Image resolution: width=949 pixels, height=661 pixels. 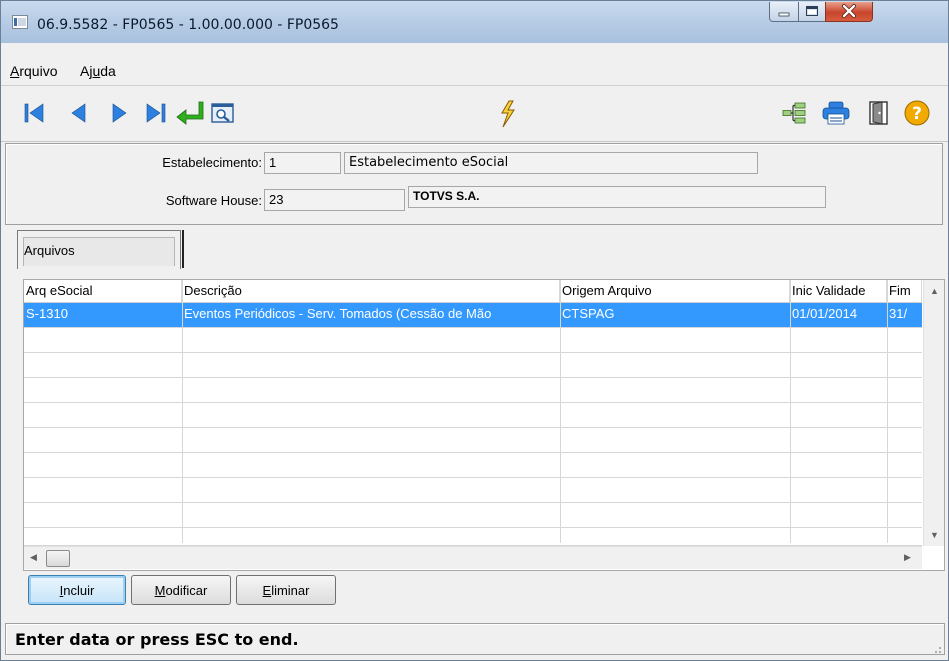 I want to click on first-record-button, so click(x=35, y=113).